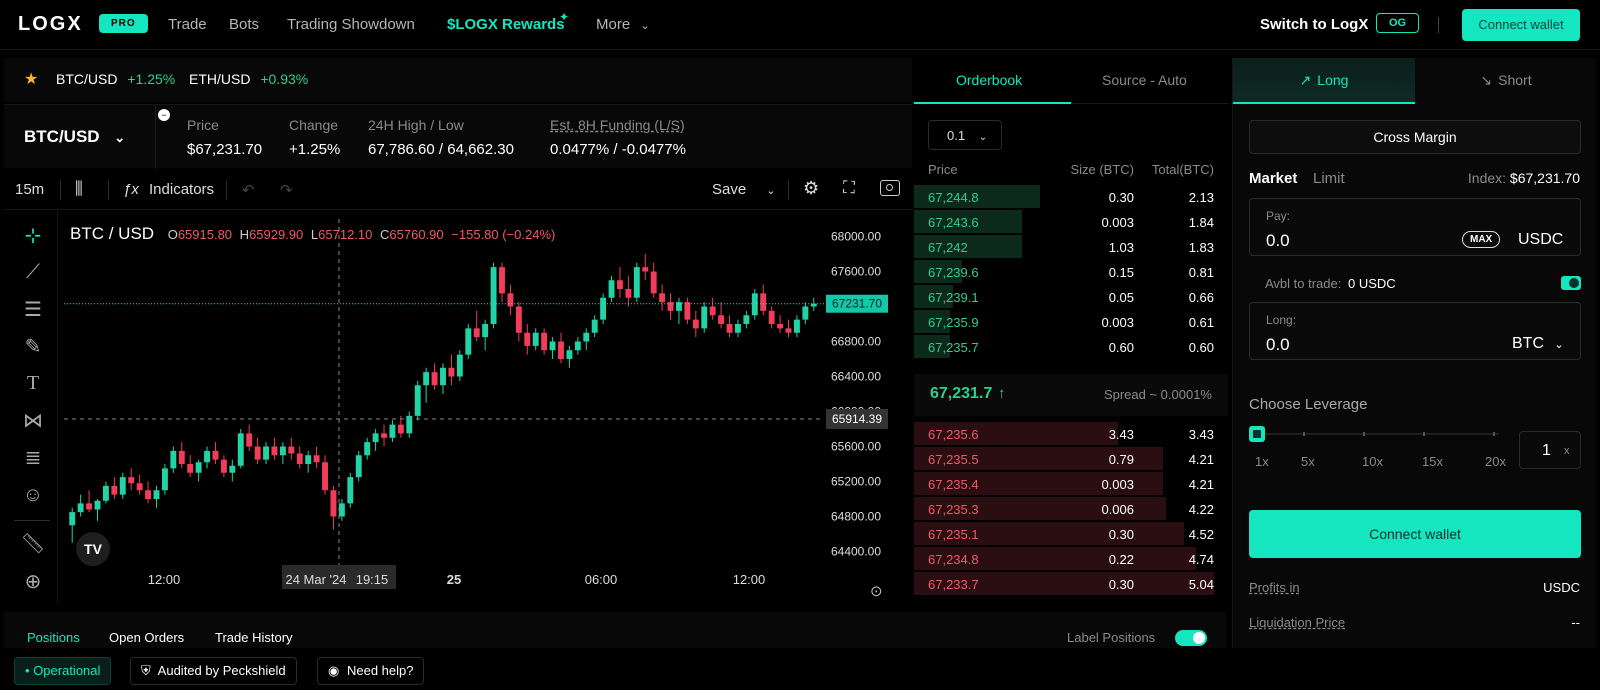  I want to click on tab-orderbook: Orderbook, so click(989, 80).